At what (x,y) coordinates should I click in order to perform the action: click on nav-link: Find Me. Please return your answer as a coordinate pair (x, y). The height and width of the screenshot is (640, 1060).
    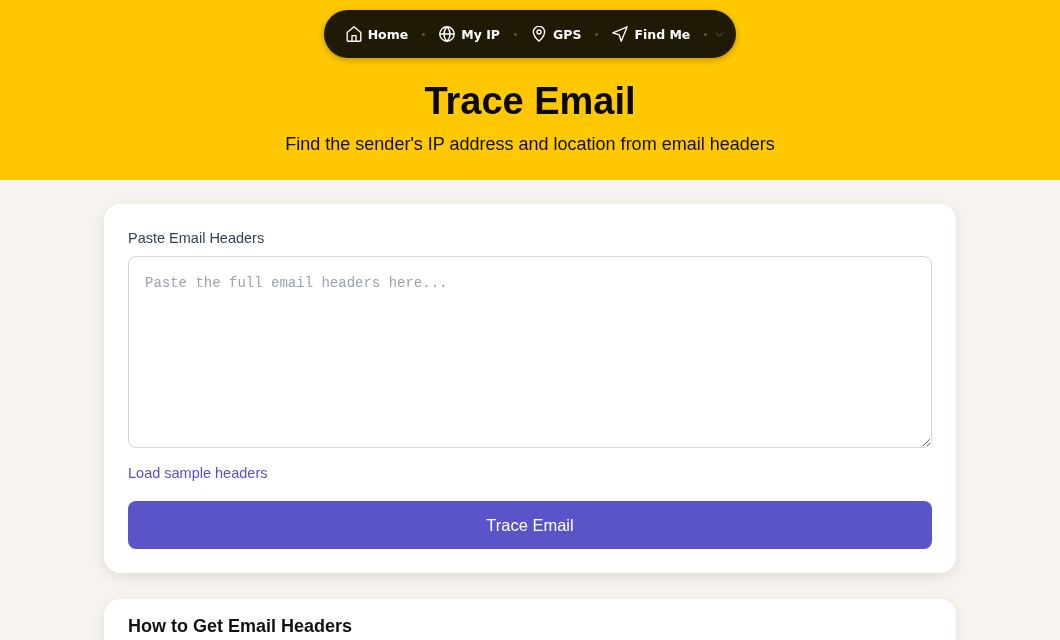
    Looking at the image, I should click on (651, 34).